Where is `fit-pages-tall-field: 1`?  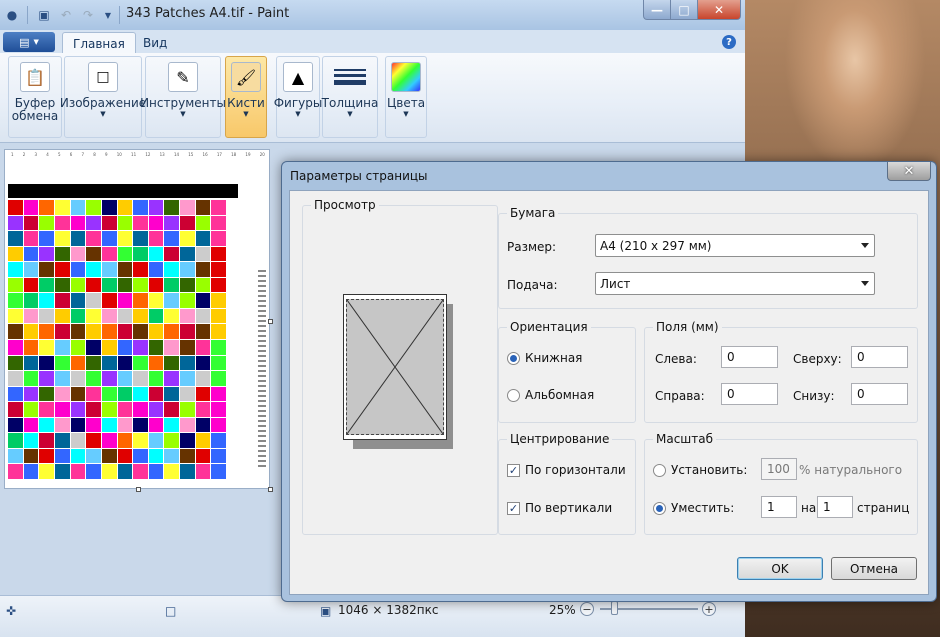 fit-pages-tall-field: 1 is located at coordinates (835, 507).